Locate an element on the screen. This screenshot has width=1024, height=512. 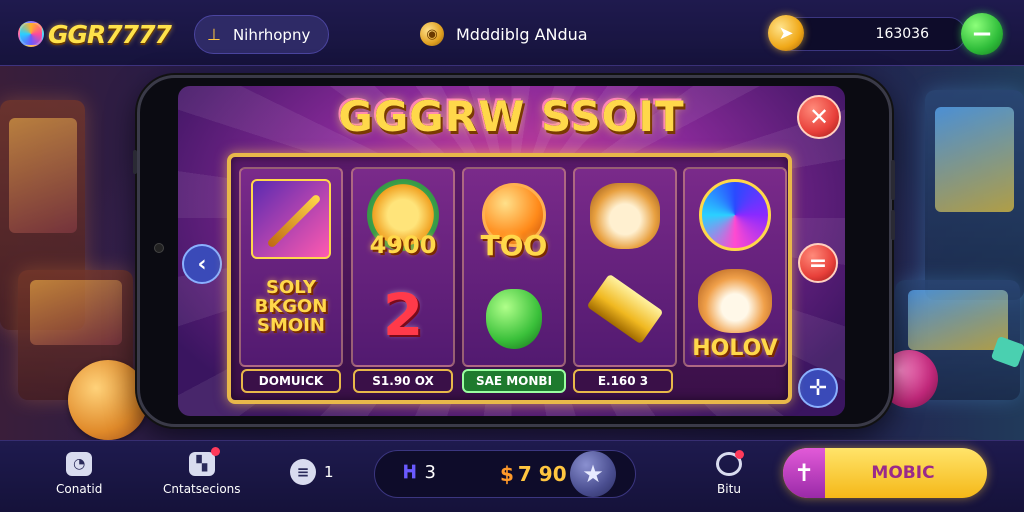
add-balance-button: − is located at coordinates (982, 34).